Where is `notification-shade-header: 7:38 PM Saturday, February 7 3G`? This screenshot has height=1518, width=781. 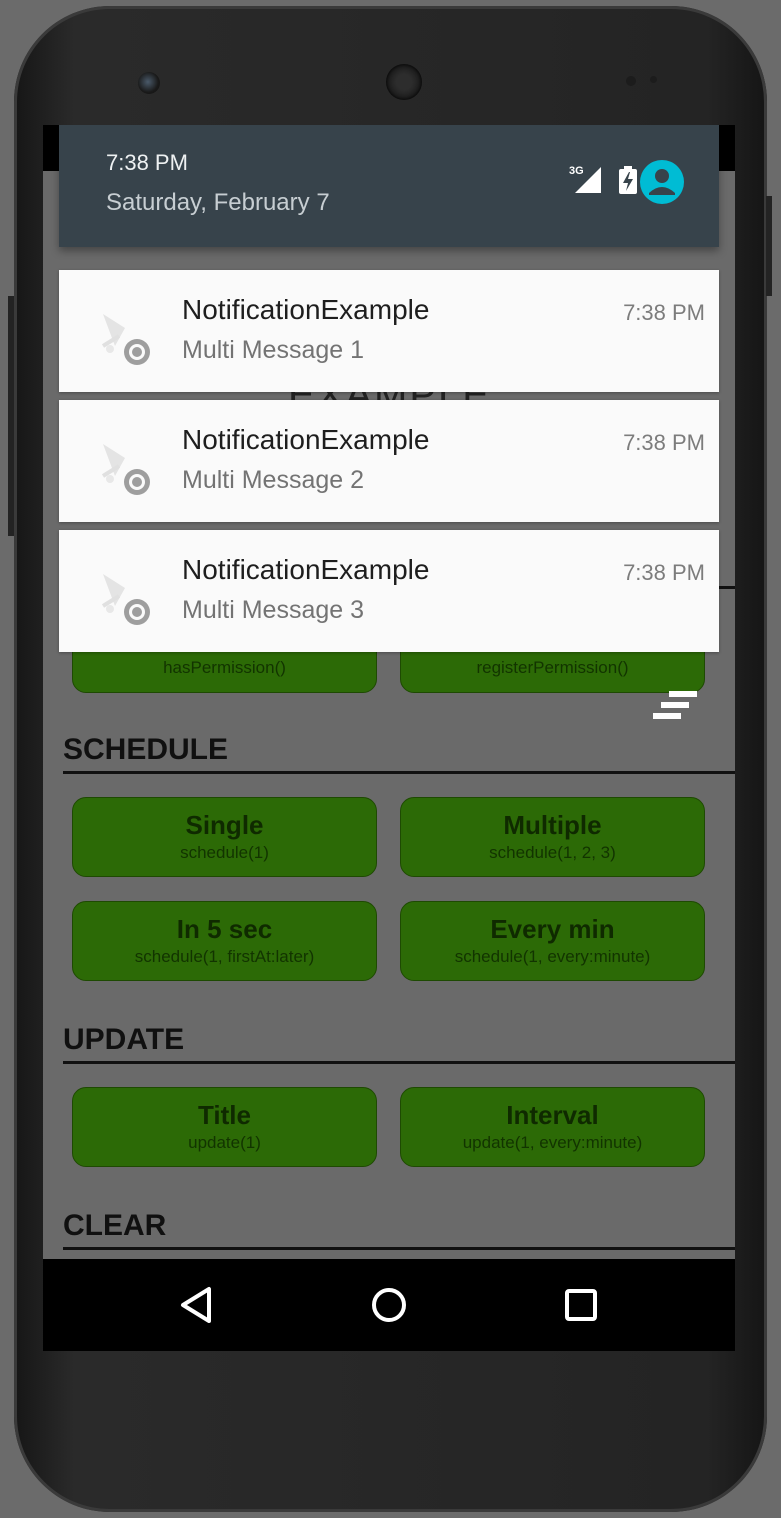 notification-shade-header: 7:38 PM Saturday, February 7 3G is located at coordinates (389, 186).